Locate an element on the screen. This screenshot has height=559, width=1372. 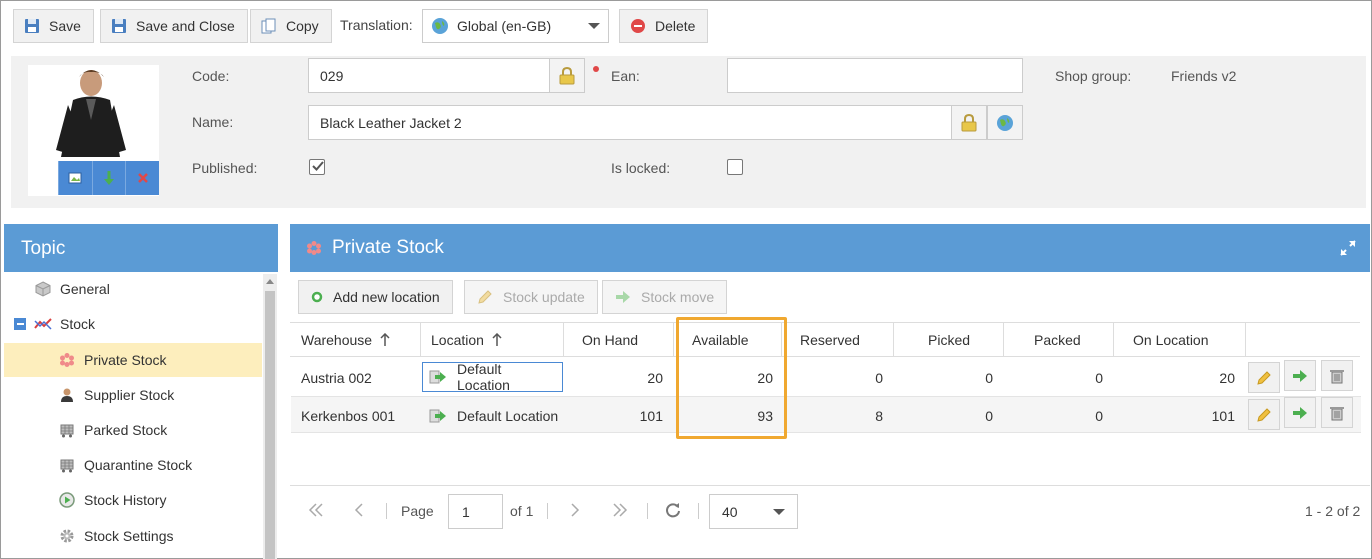
name-translate-button is located at coordinates (1005, 122).